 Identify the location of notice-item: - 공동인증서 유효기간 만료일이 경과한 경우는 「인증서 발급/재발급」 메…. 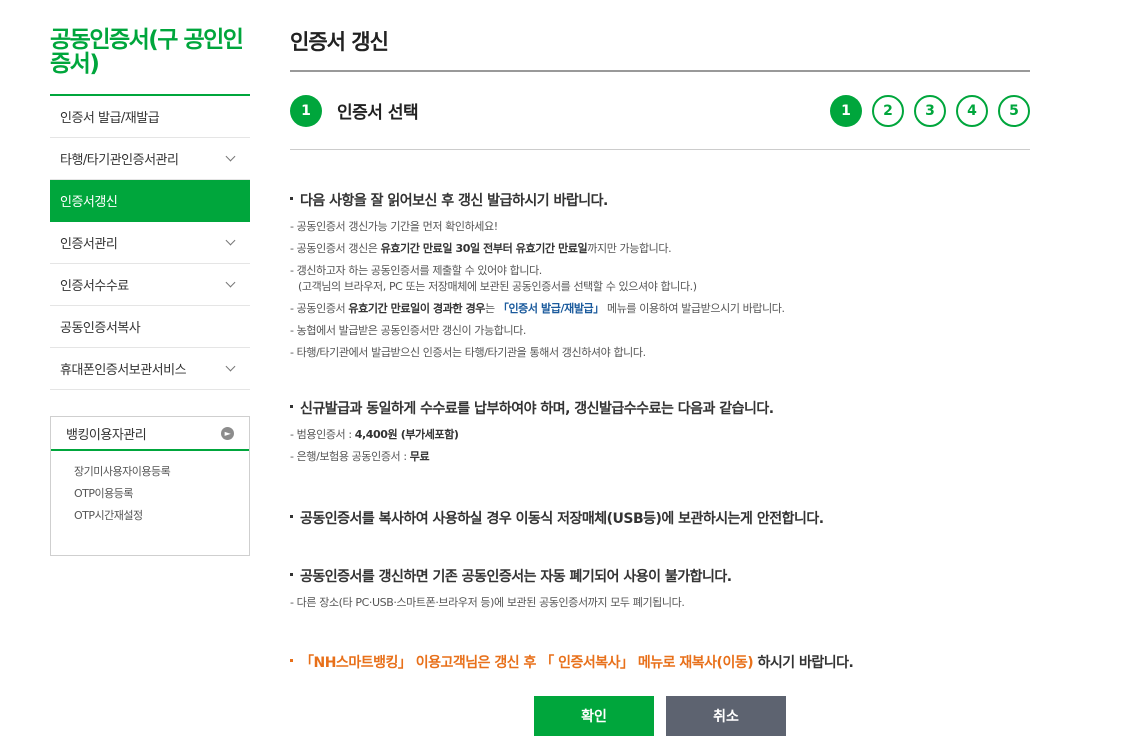
(537, 308).